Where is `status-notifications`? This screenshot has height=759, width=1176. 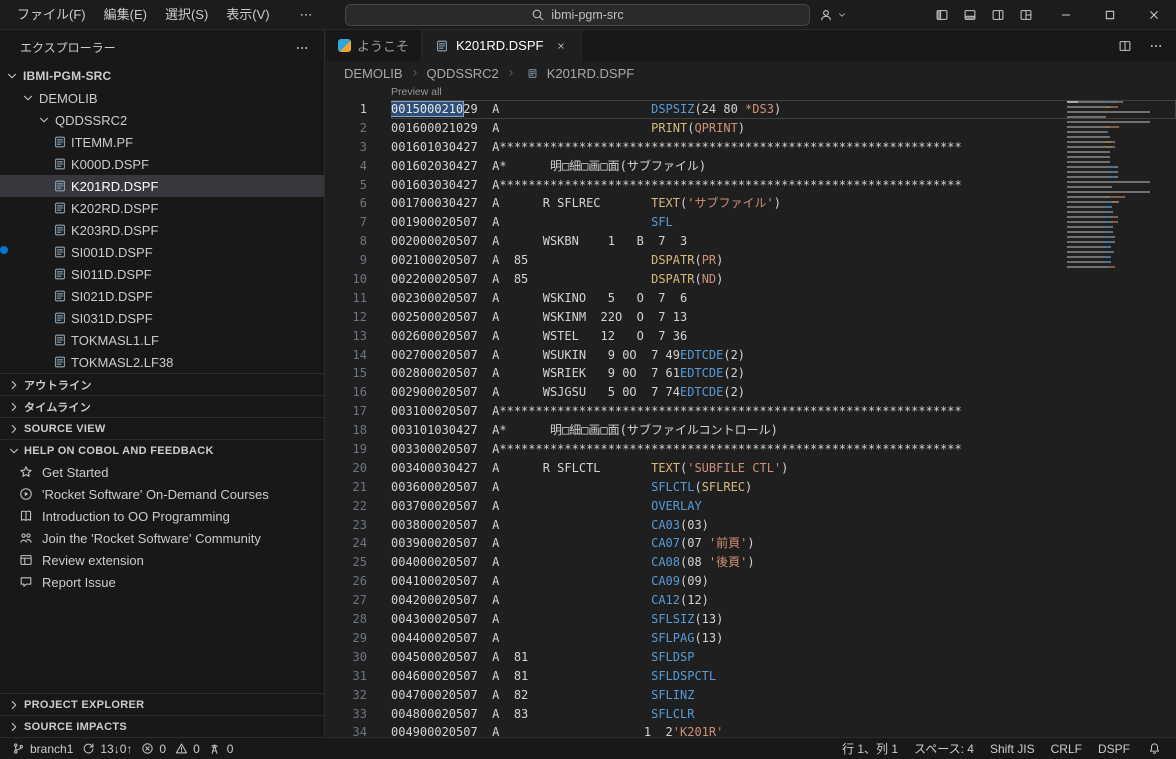
status-notifications is located at coordinates (1154, 749).